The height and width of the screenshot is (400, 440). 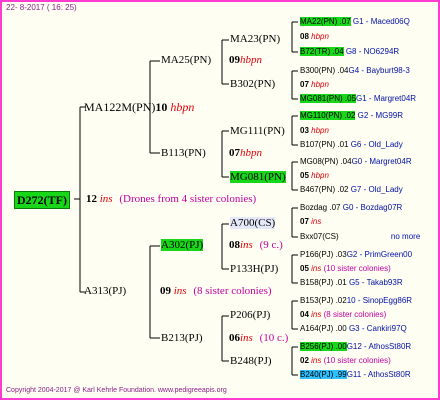 I want to click on gen2-label: MA25(PN), so click(x=186, y=60).